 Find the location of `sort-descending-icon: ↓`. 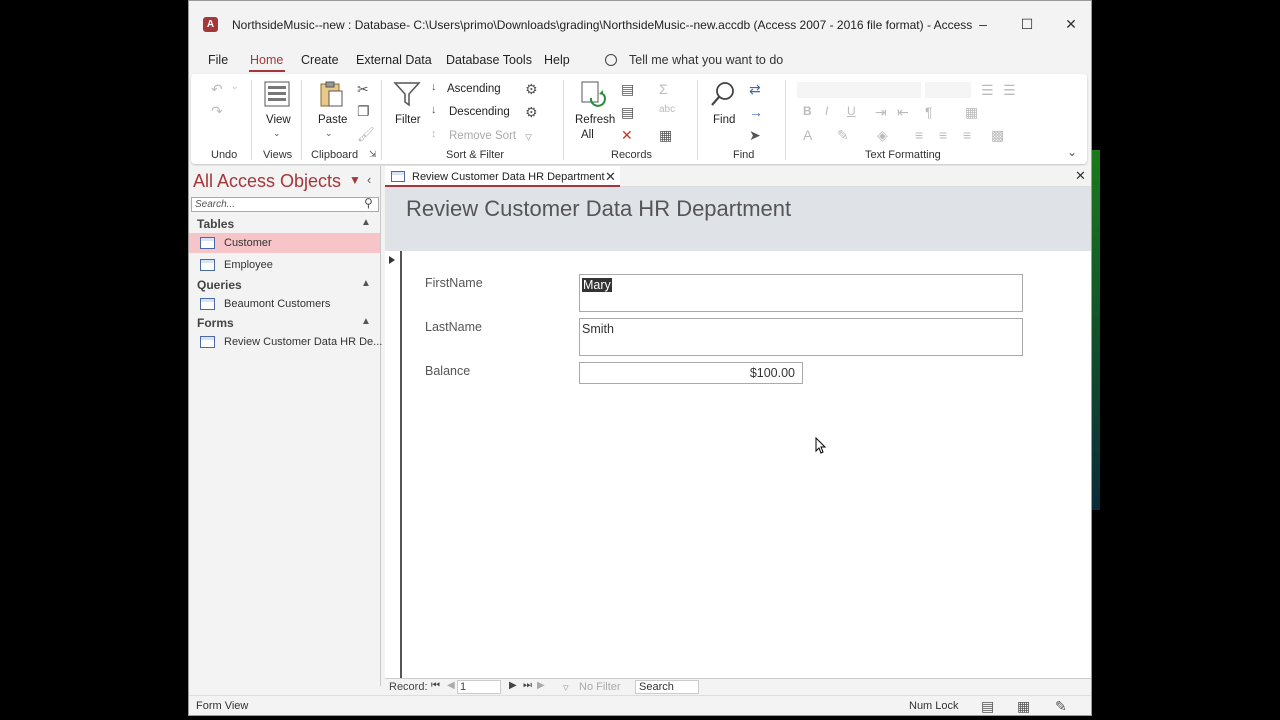

sort-descending-icon: ↓ is located at coordinates (434, 110).